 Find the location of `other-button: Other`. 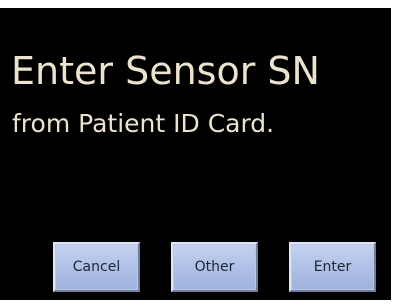

other-button: Other is located at coordinates (214, 267).